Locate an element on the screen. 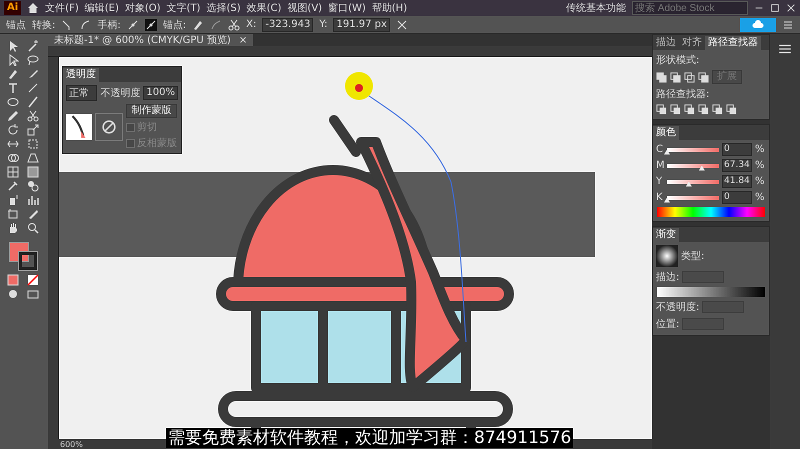 Image resolution: width=800 pixels, height=449 pixels. opacity-label: 不透明度: is located at coordinates (678, 307).